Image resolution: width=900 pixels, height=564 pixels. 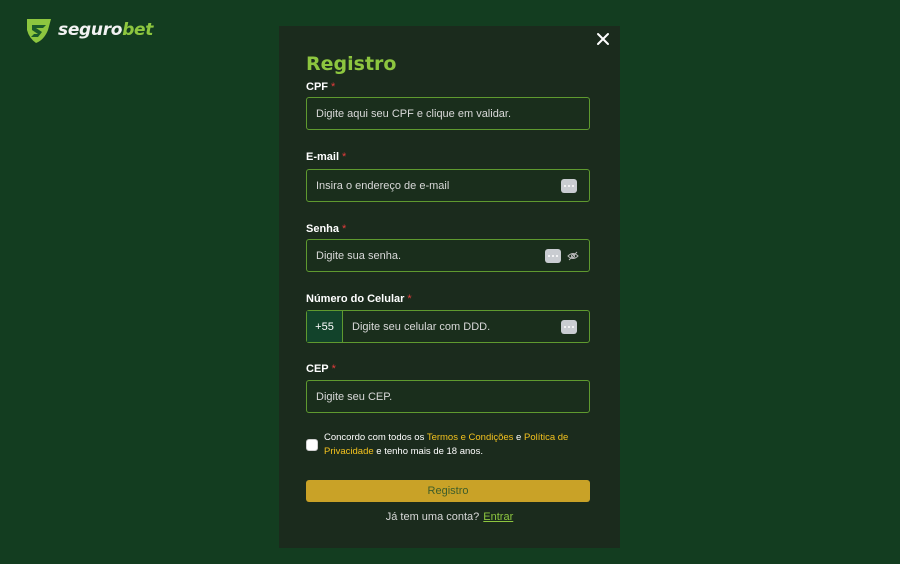 I want to click on eye-off-icon, so click(x=573, y=255).